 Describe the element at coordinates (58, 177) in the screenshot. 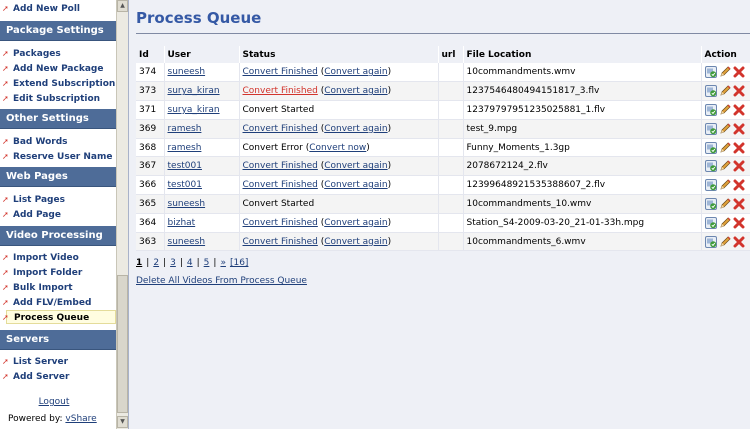

I see `sidebar-section-web-pages: Web Pages` at that location.